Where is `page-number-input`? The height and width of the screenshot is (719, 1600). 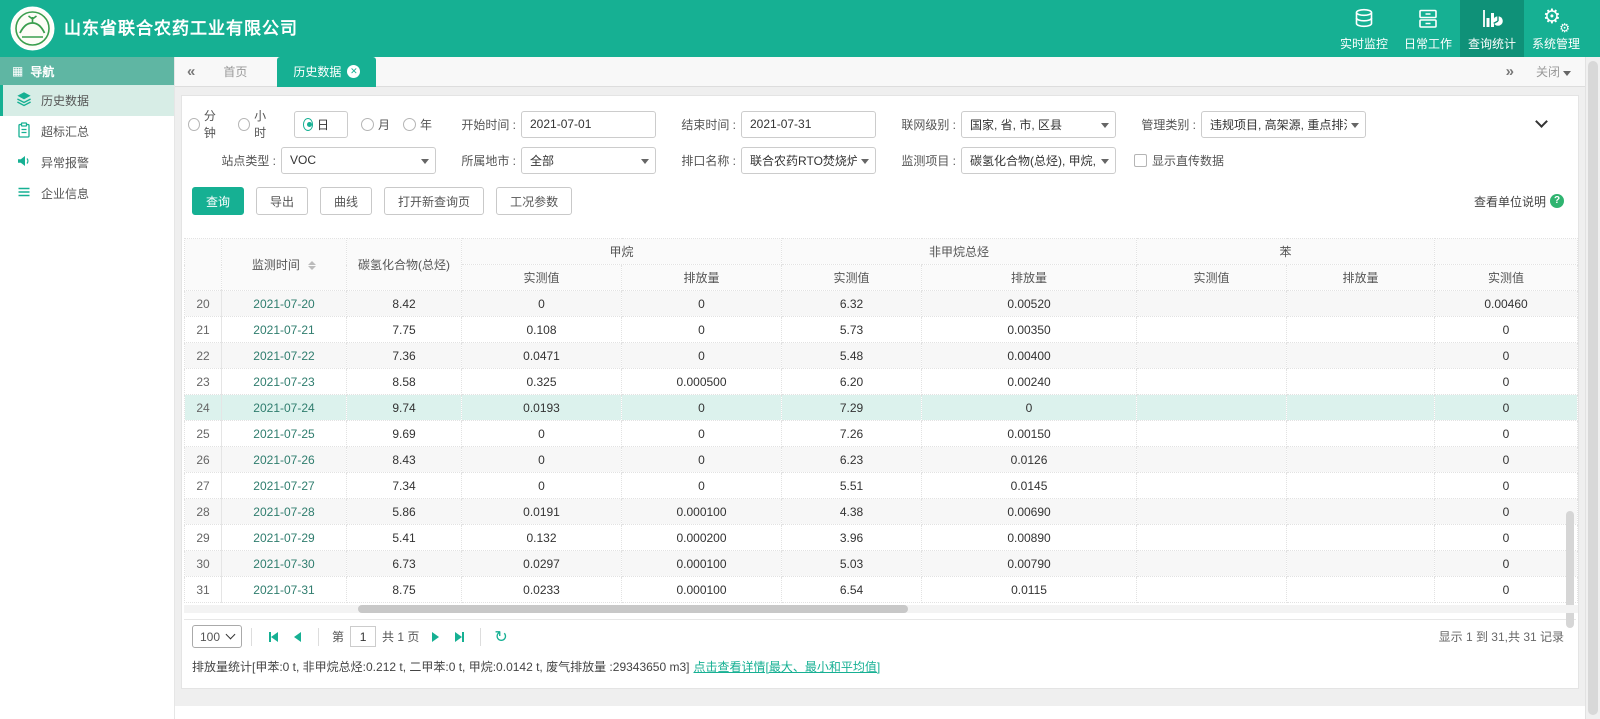
page-number-input is located at coordinates (363, 636).